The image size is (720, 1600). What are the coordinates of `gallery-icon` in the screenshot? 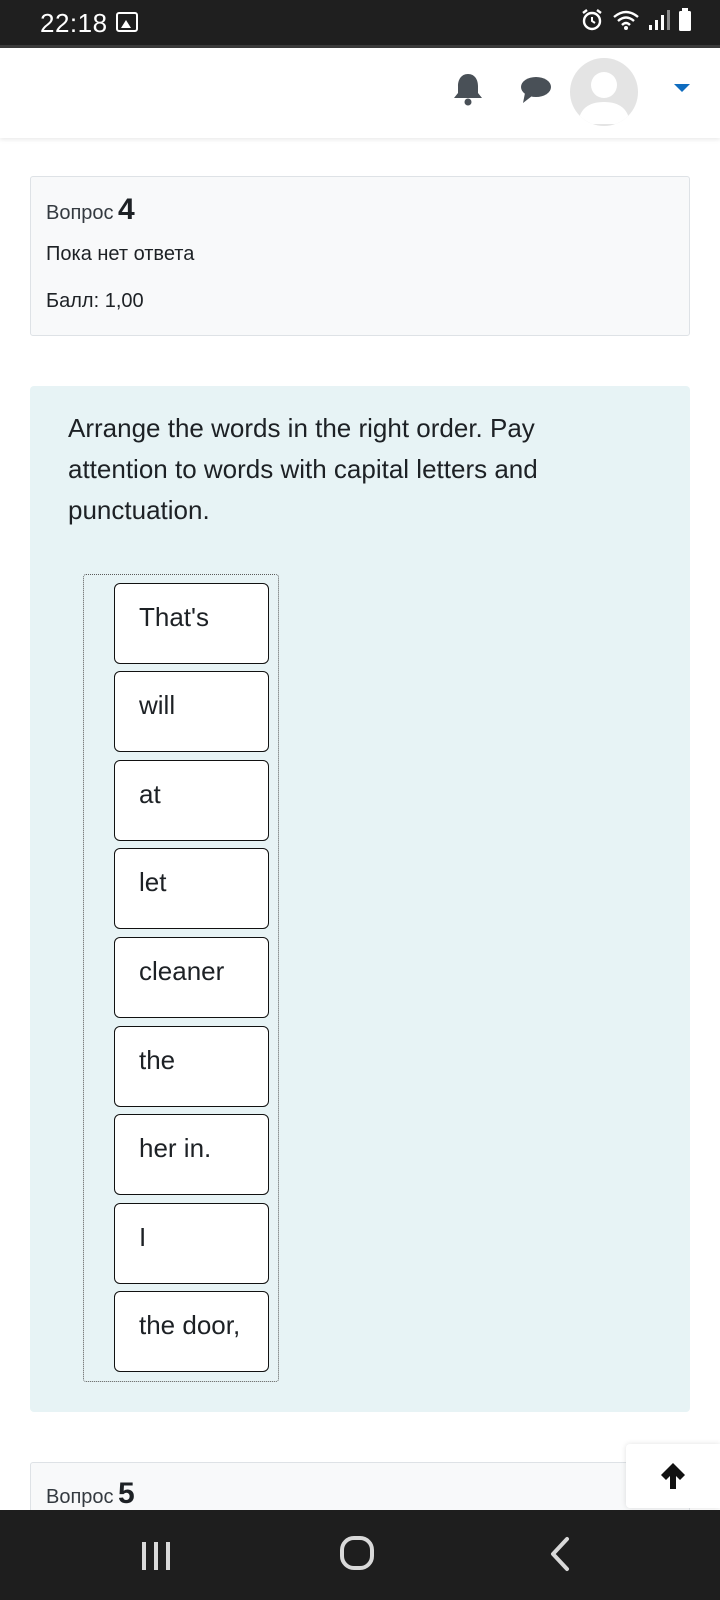 It's located at (127, 22).